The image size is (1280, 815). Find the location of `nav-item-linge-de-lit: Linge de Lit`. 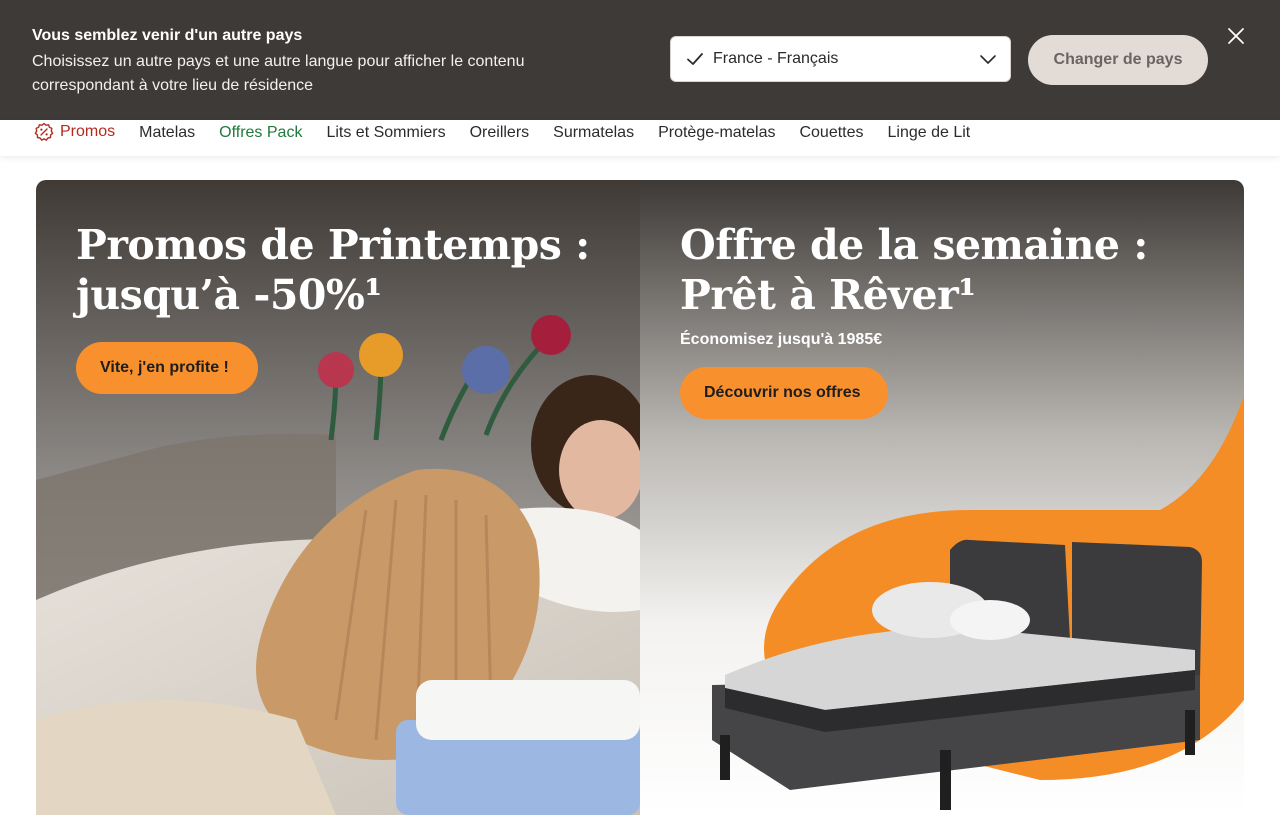

nav-item-linge-de-lit: Linge de Lit is located at coordinates (929, 133).